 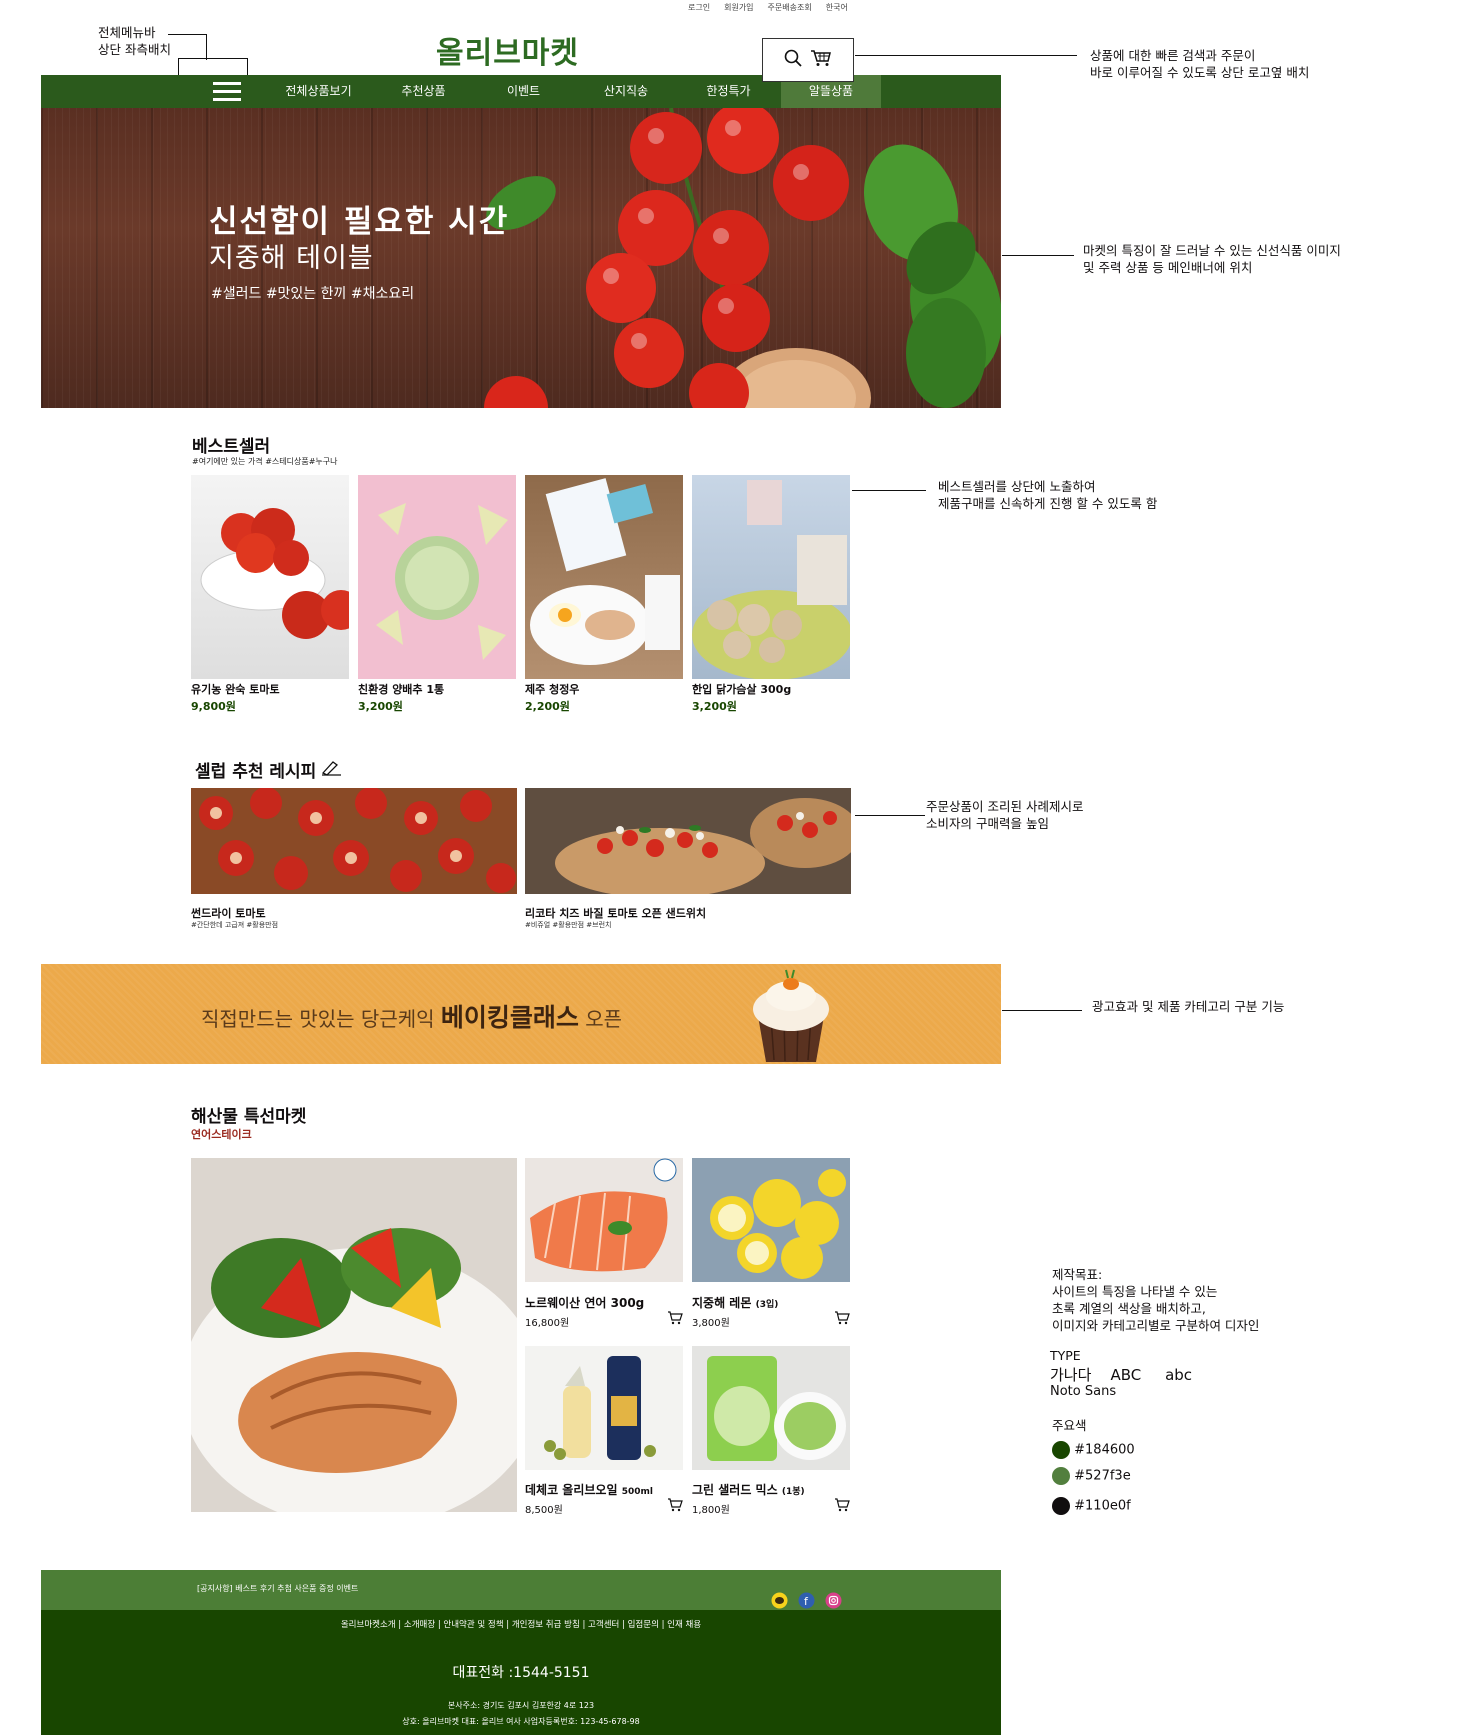 I want to click on color-swatch-row: #527f3e, so click(x=1091, y=1476).